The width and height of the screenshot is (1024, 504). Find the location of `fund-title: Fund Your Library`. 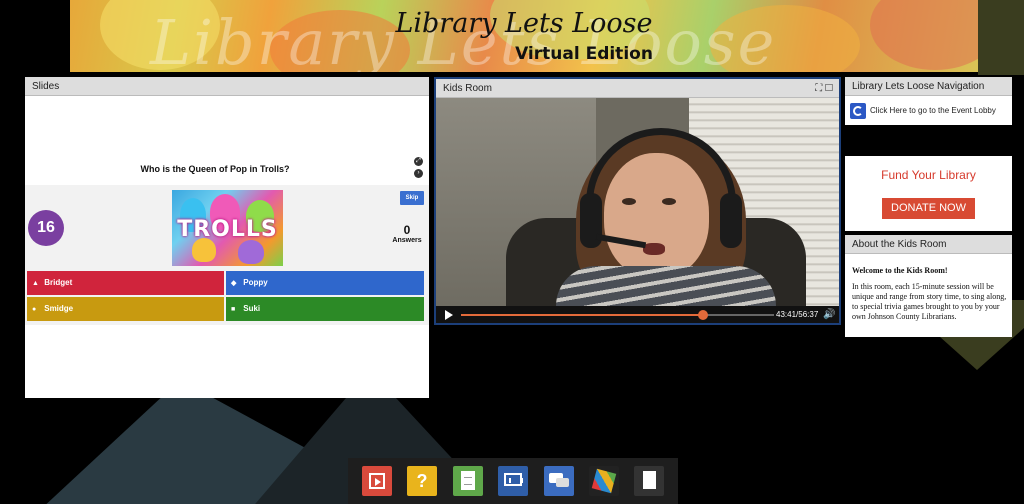

fund-title: Fund Your Library is located at coordinates (928, 175).